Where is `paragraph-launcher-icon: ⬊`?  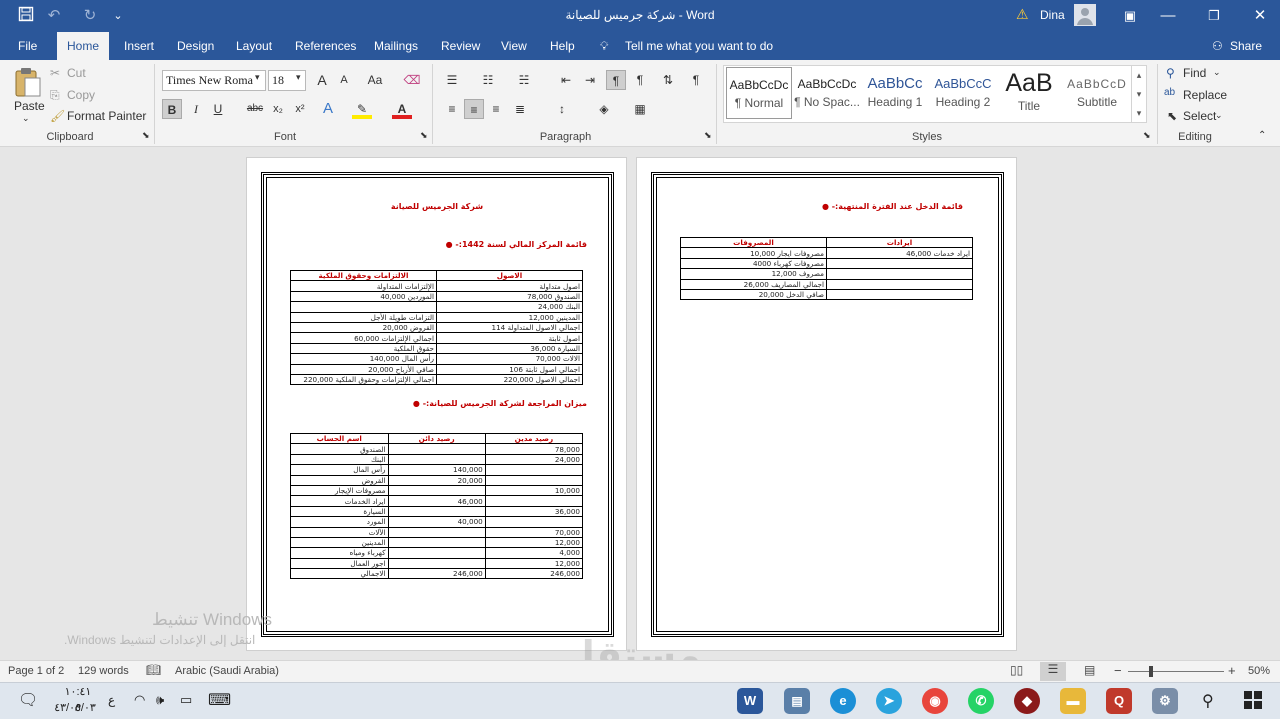
paragraph-launcher-icon: ⬊ is located at coordinates (708, 135).